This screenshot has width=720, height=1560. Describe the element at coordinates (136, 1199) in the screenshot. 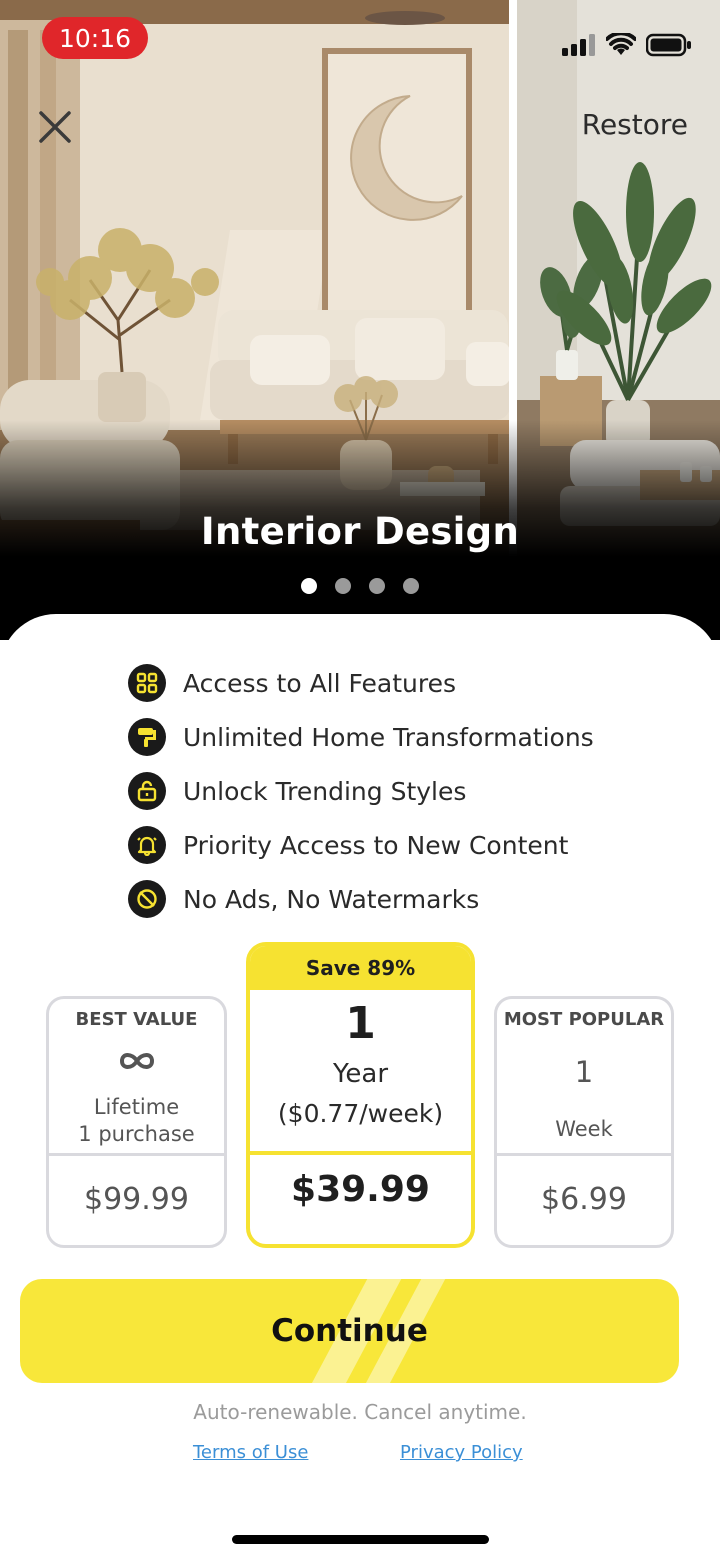

I see `plan-price: $99.99` at that location.